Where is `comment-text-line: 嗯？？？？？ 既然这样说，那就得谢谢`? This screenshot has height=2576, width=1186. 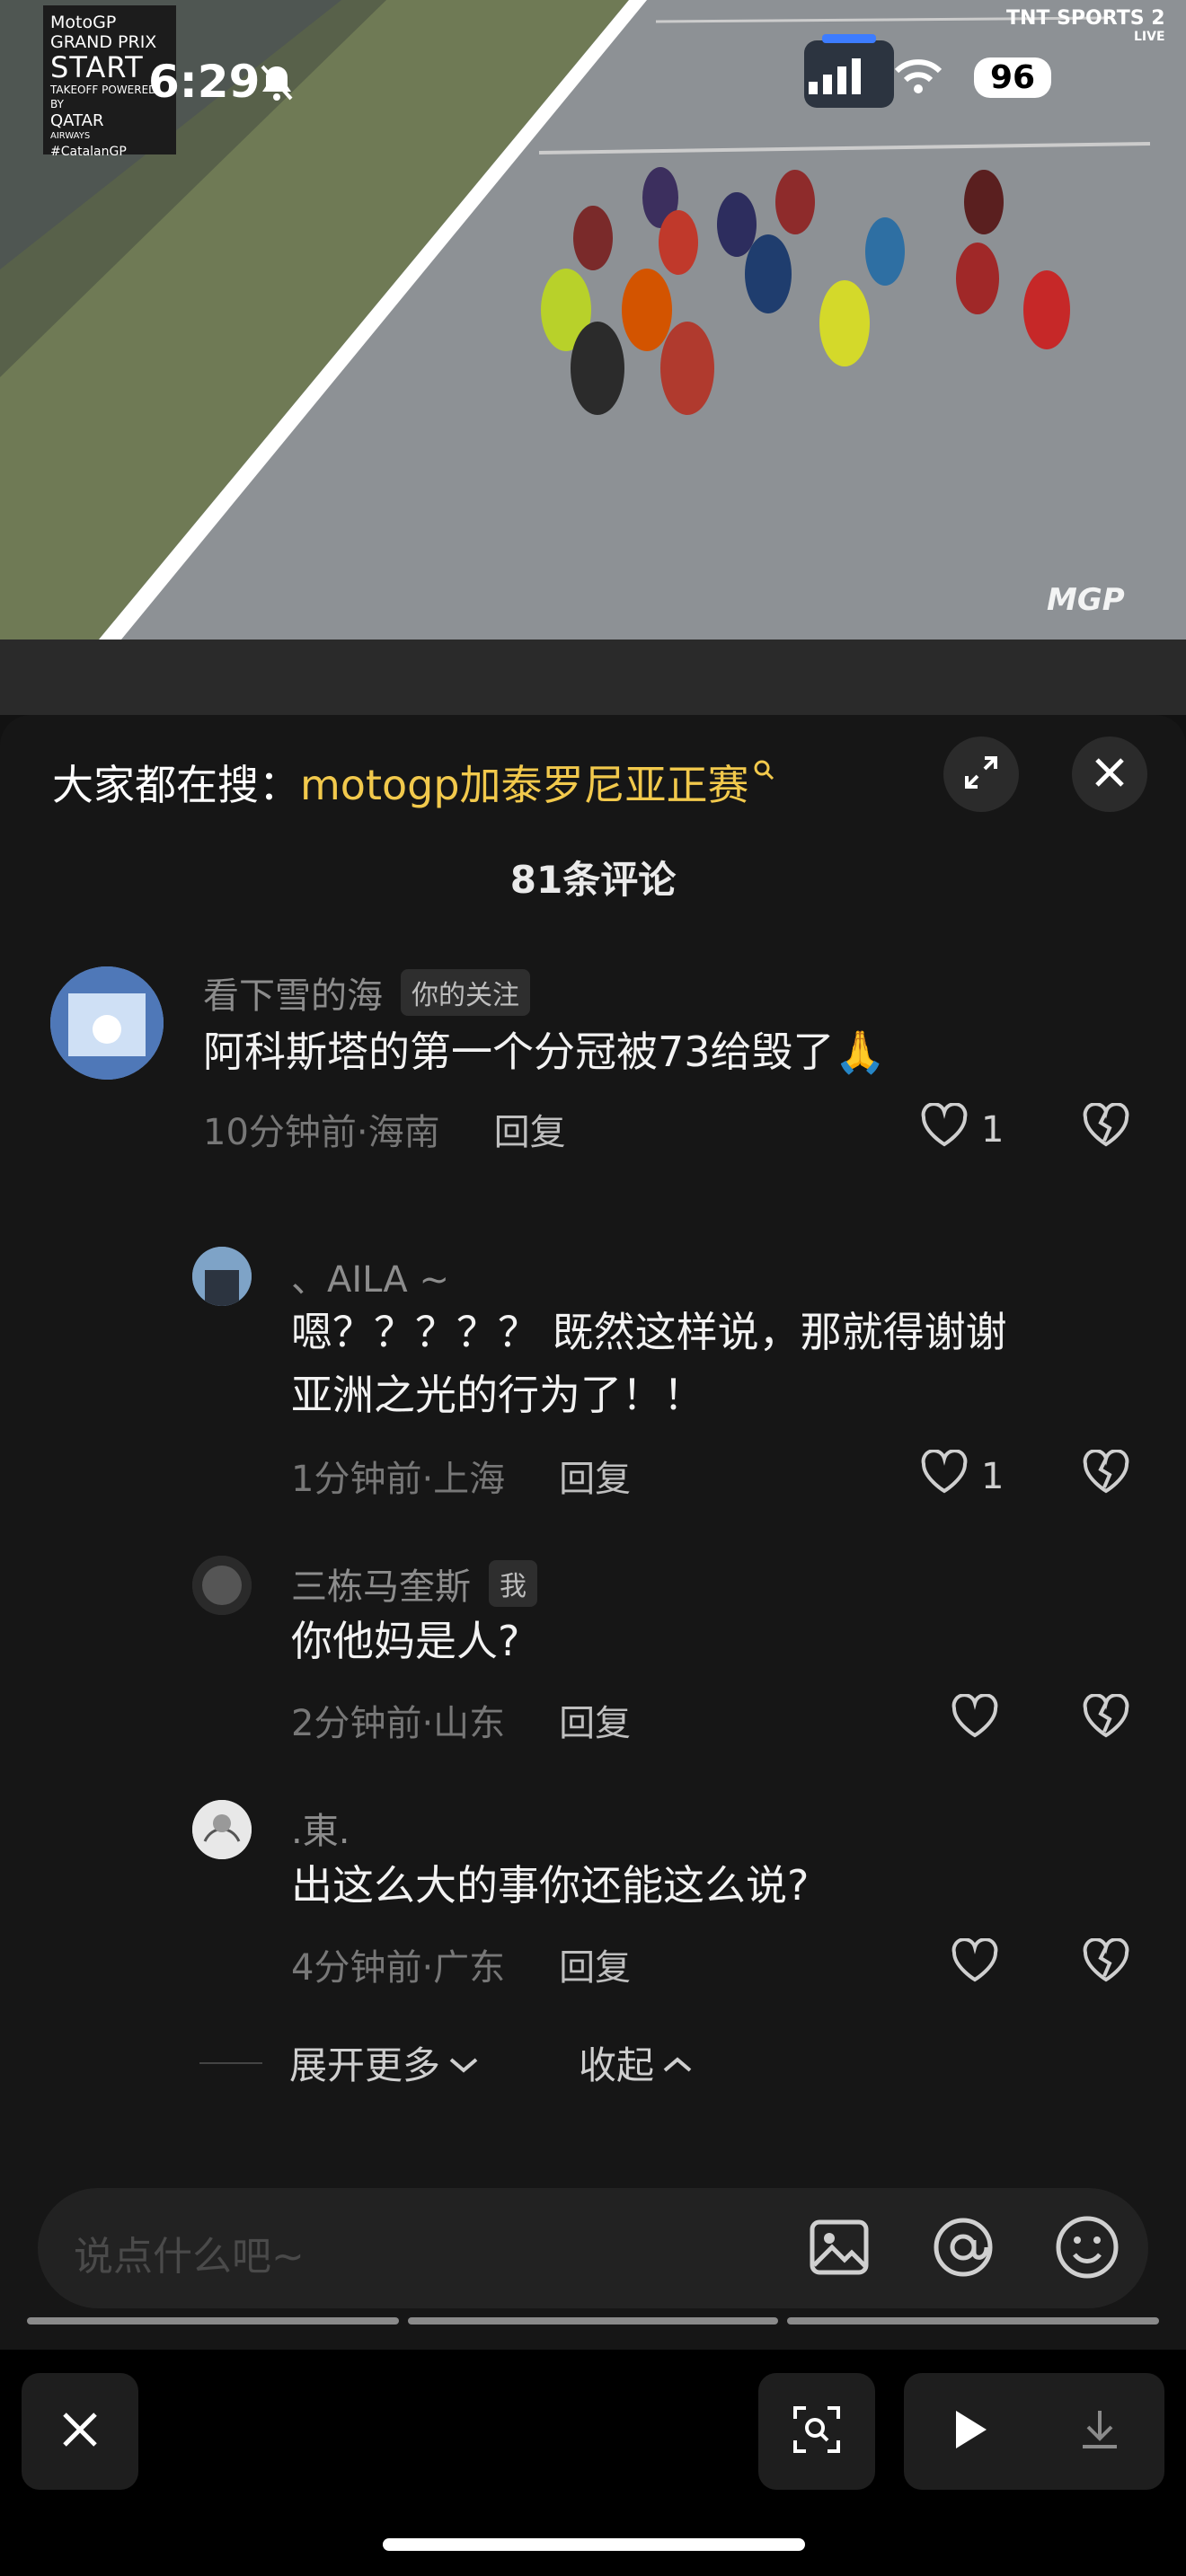 comment-text-line: 嗯？？？？？ 既然这样说，那就得谢谢 is located at coordinates (649, 1332).